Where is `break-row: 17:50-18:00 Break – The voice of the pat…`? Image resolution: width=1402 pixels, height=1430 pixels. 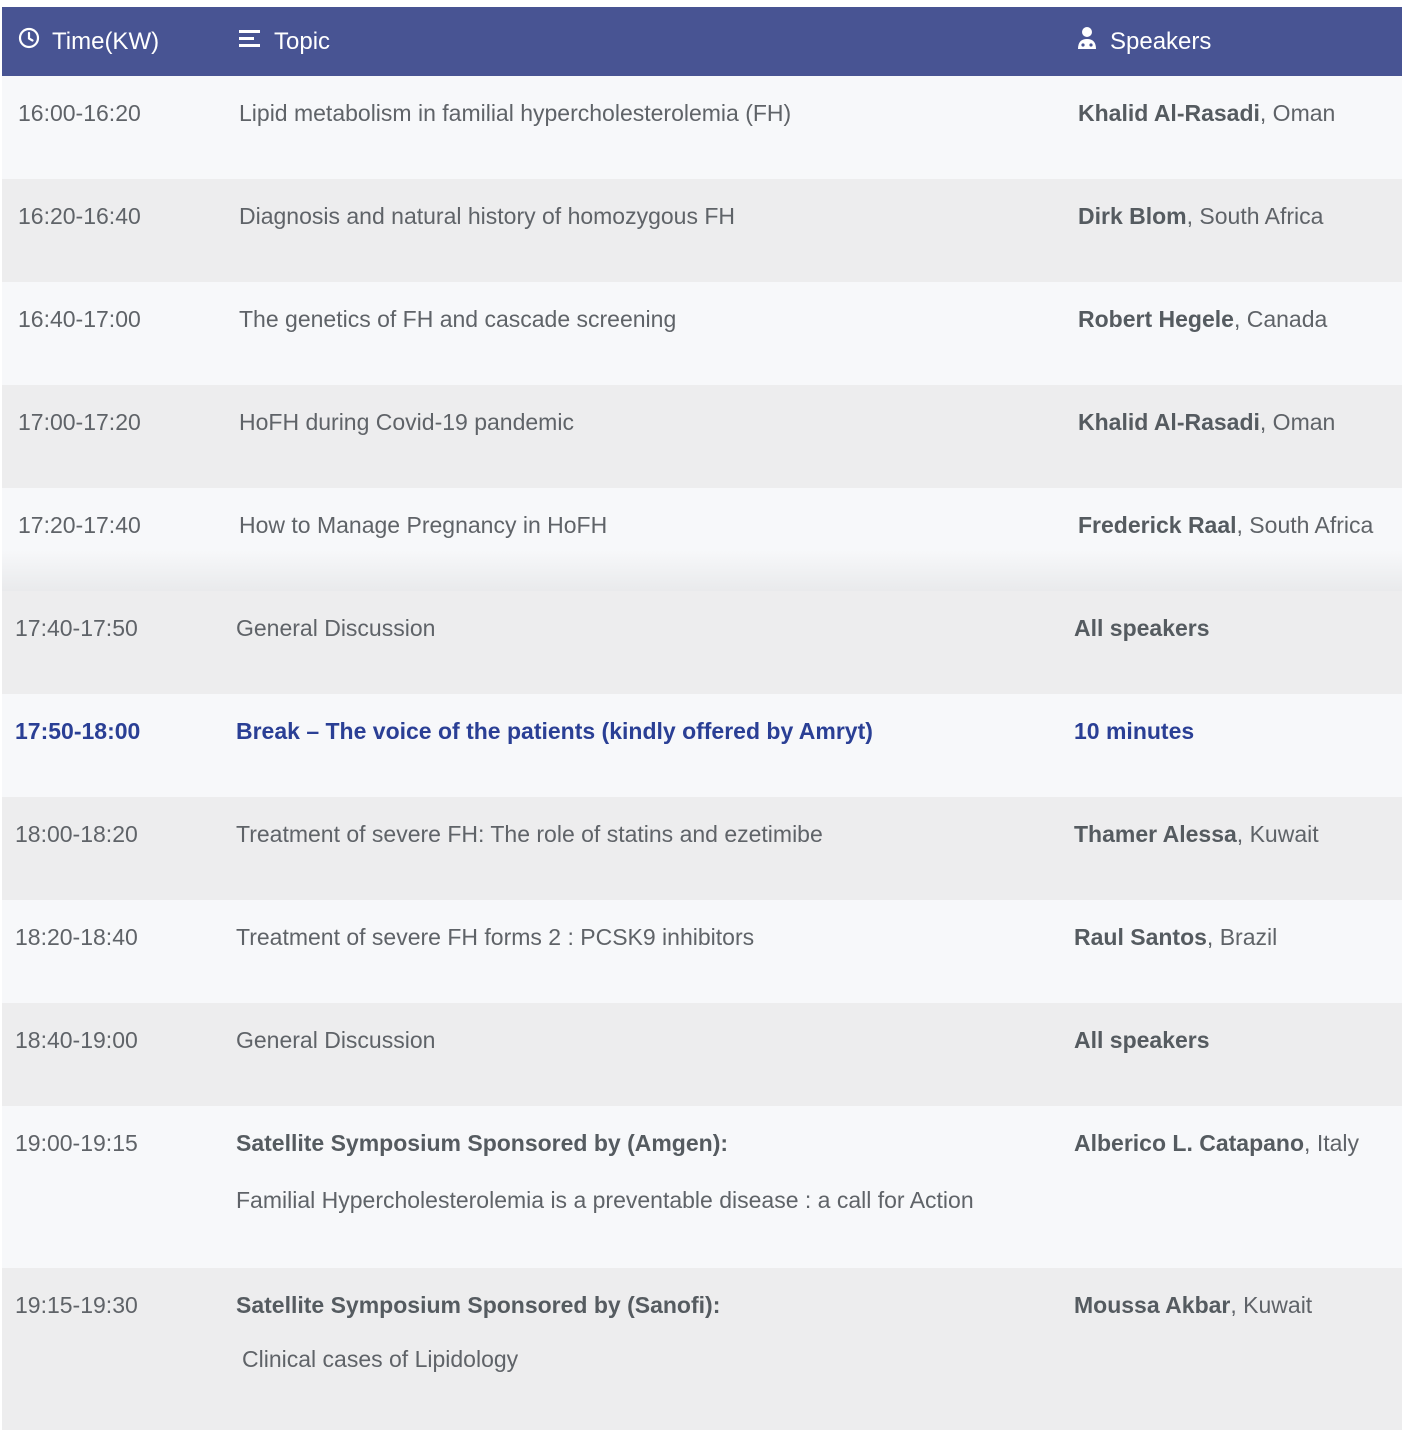
break-row: 17:50-18:00 Break – The voice of the pat… is located at coordinates (702, 745).